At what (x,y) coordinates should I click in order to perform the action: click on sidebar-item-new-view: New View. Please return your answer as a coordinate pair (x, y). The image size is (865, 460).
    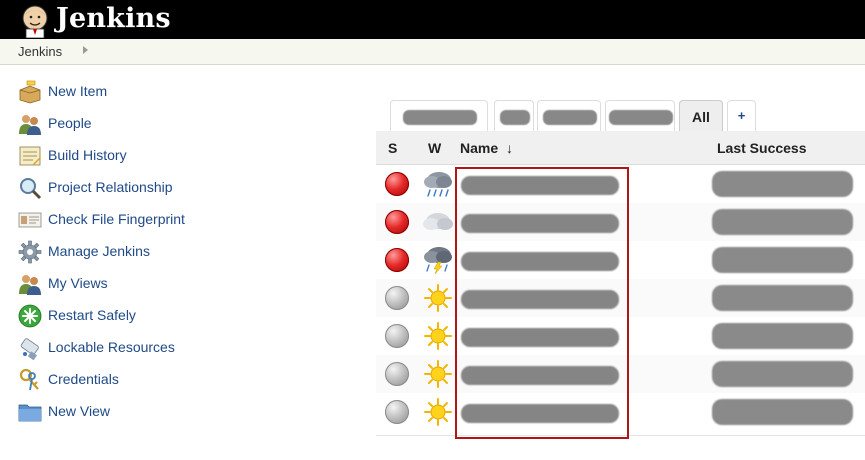
    Looking at the image, I should click on (168, 412).